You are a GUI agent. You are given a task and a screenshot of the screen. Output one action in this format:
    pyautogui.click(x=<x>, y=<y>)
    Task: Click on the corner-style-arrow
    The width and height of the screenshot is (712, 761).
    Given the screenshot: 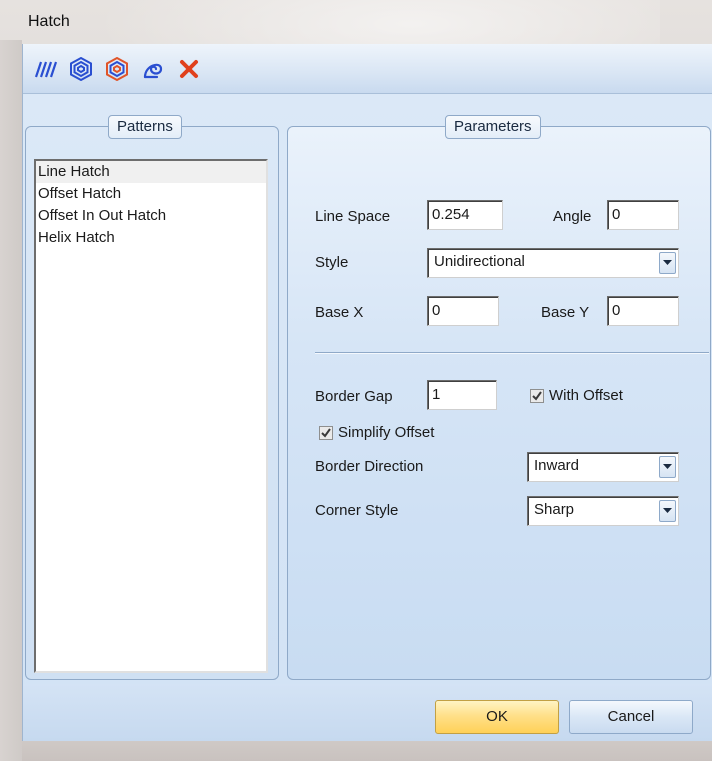 What is the action you would take?
    pyautogui.click(x=667, y=511)
    